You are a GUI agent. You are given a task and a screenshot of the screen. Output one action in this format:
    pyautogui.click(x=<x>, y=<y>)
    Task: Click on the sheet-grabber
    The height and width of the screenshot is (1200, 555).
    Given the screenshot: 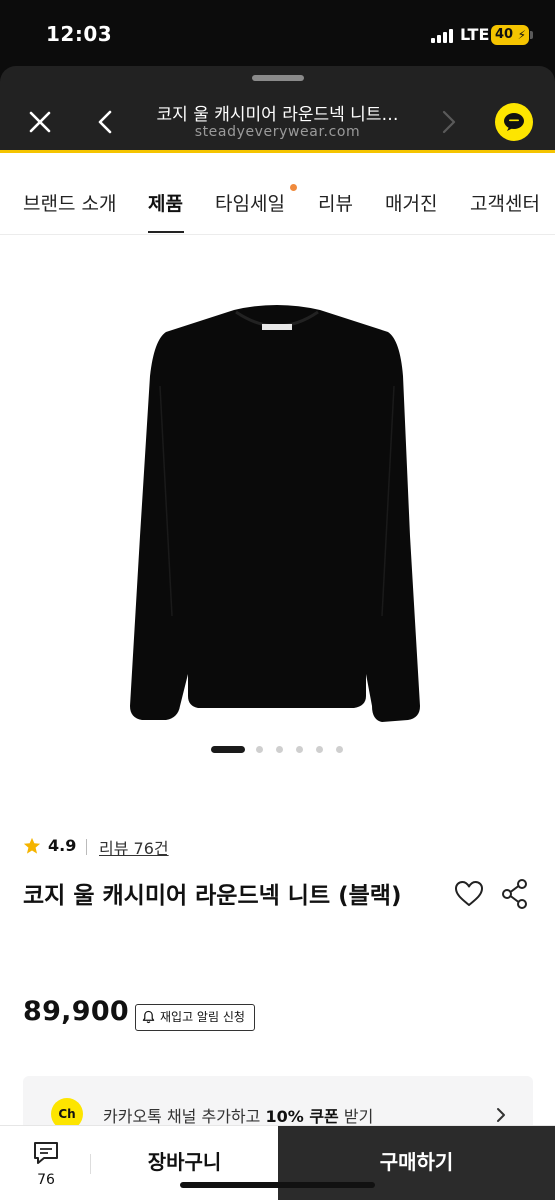 What is the action you would take?
    pyautogui.click(x=278, y=78)
    